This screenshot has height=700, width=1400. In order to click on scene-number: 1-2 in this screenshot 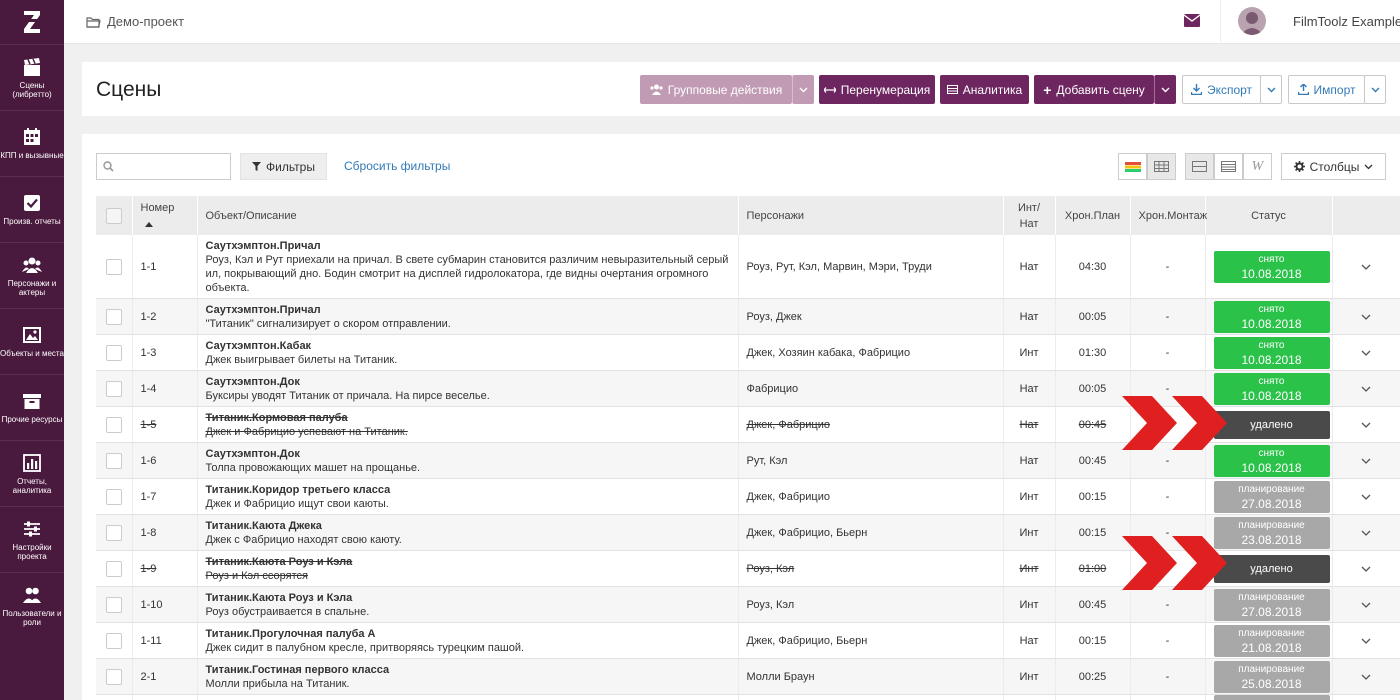, I will do `click(165, 316)`.